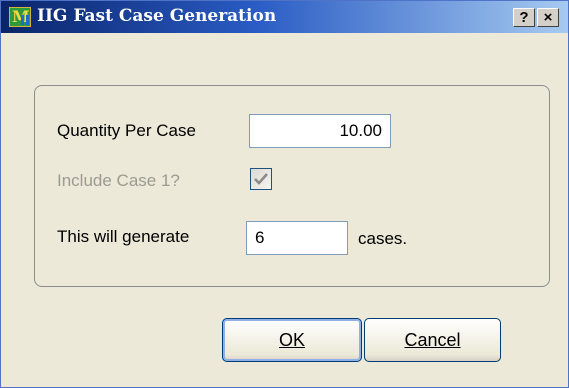 This screenshot has width=569, height=388. I want to click on include-case-checkbox, so click(261, 179).